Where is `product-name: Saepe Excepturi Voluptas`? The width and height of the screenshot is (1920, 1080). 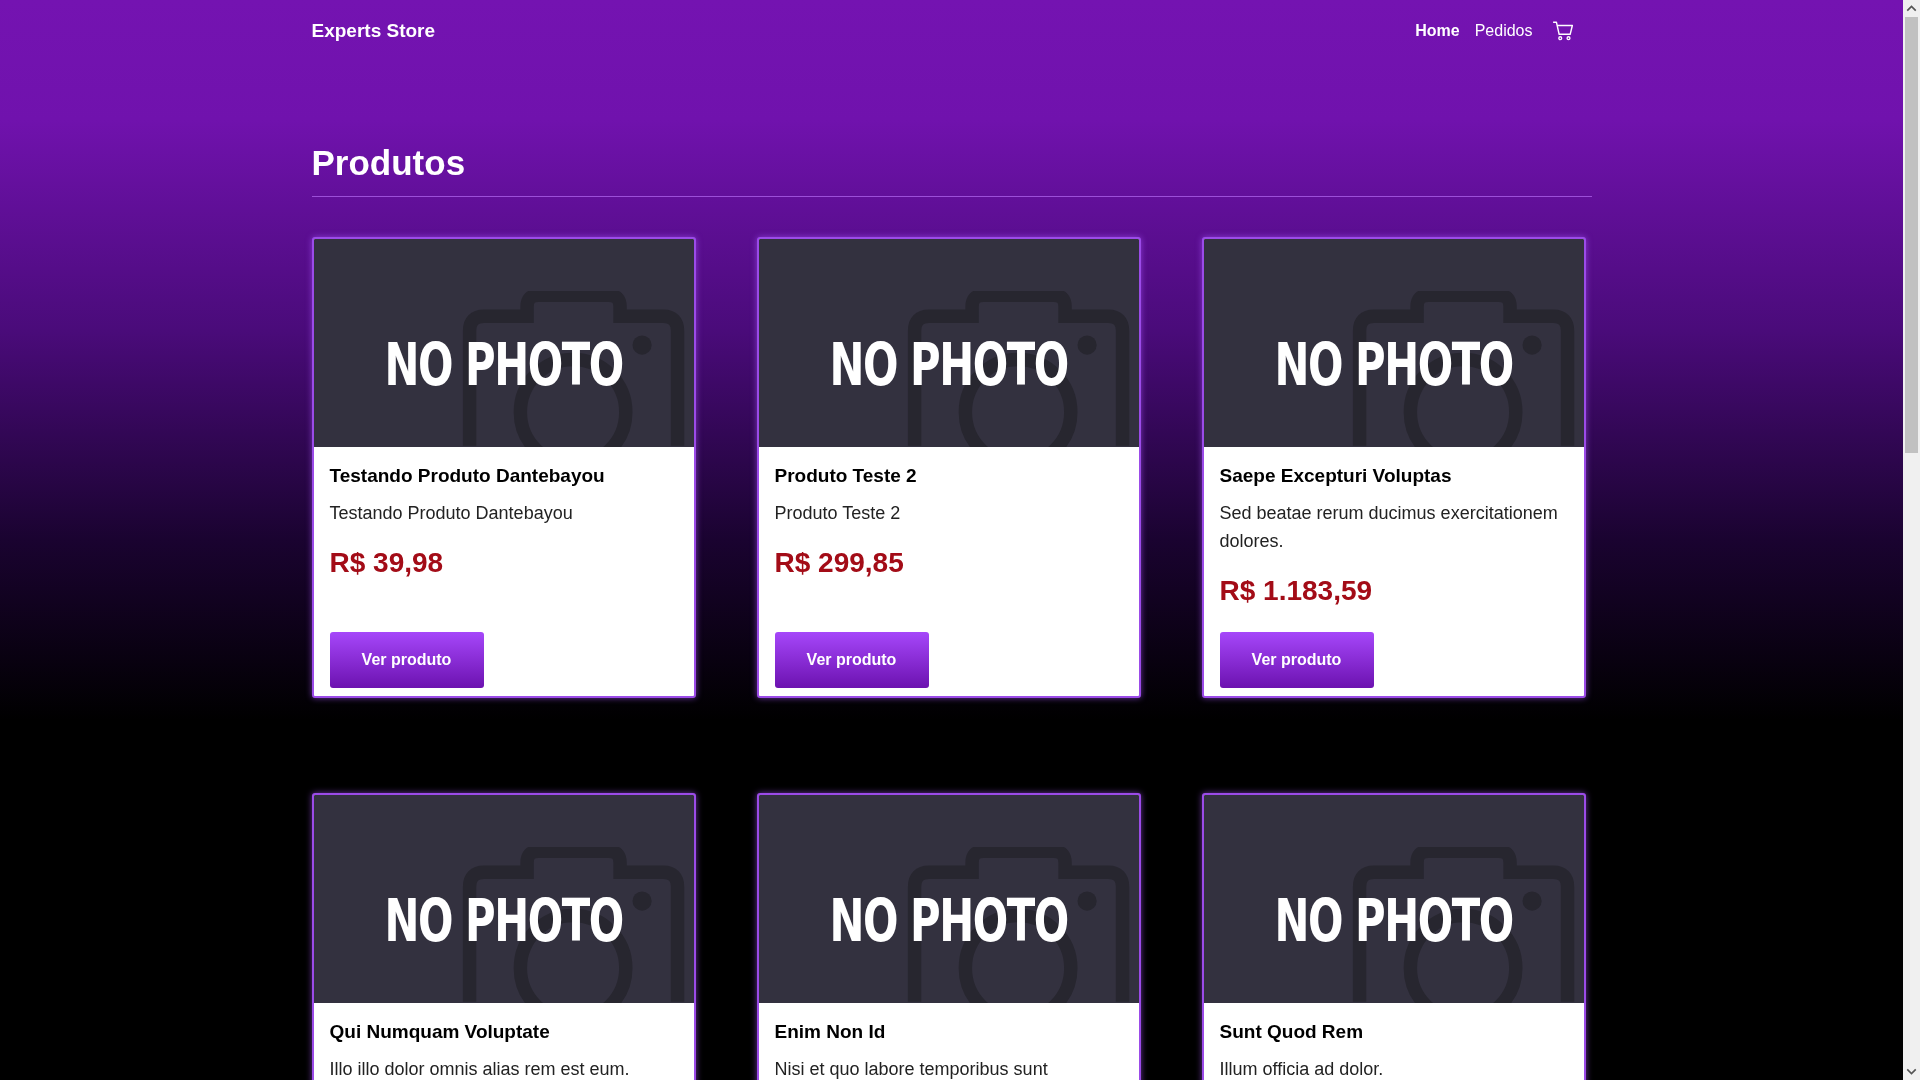
product-name: Saepe Excepturi Voluptas is located at coordinates (1336, 476).